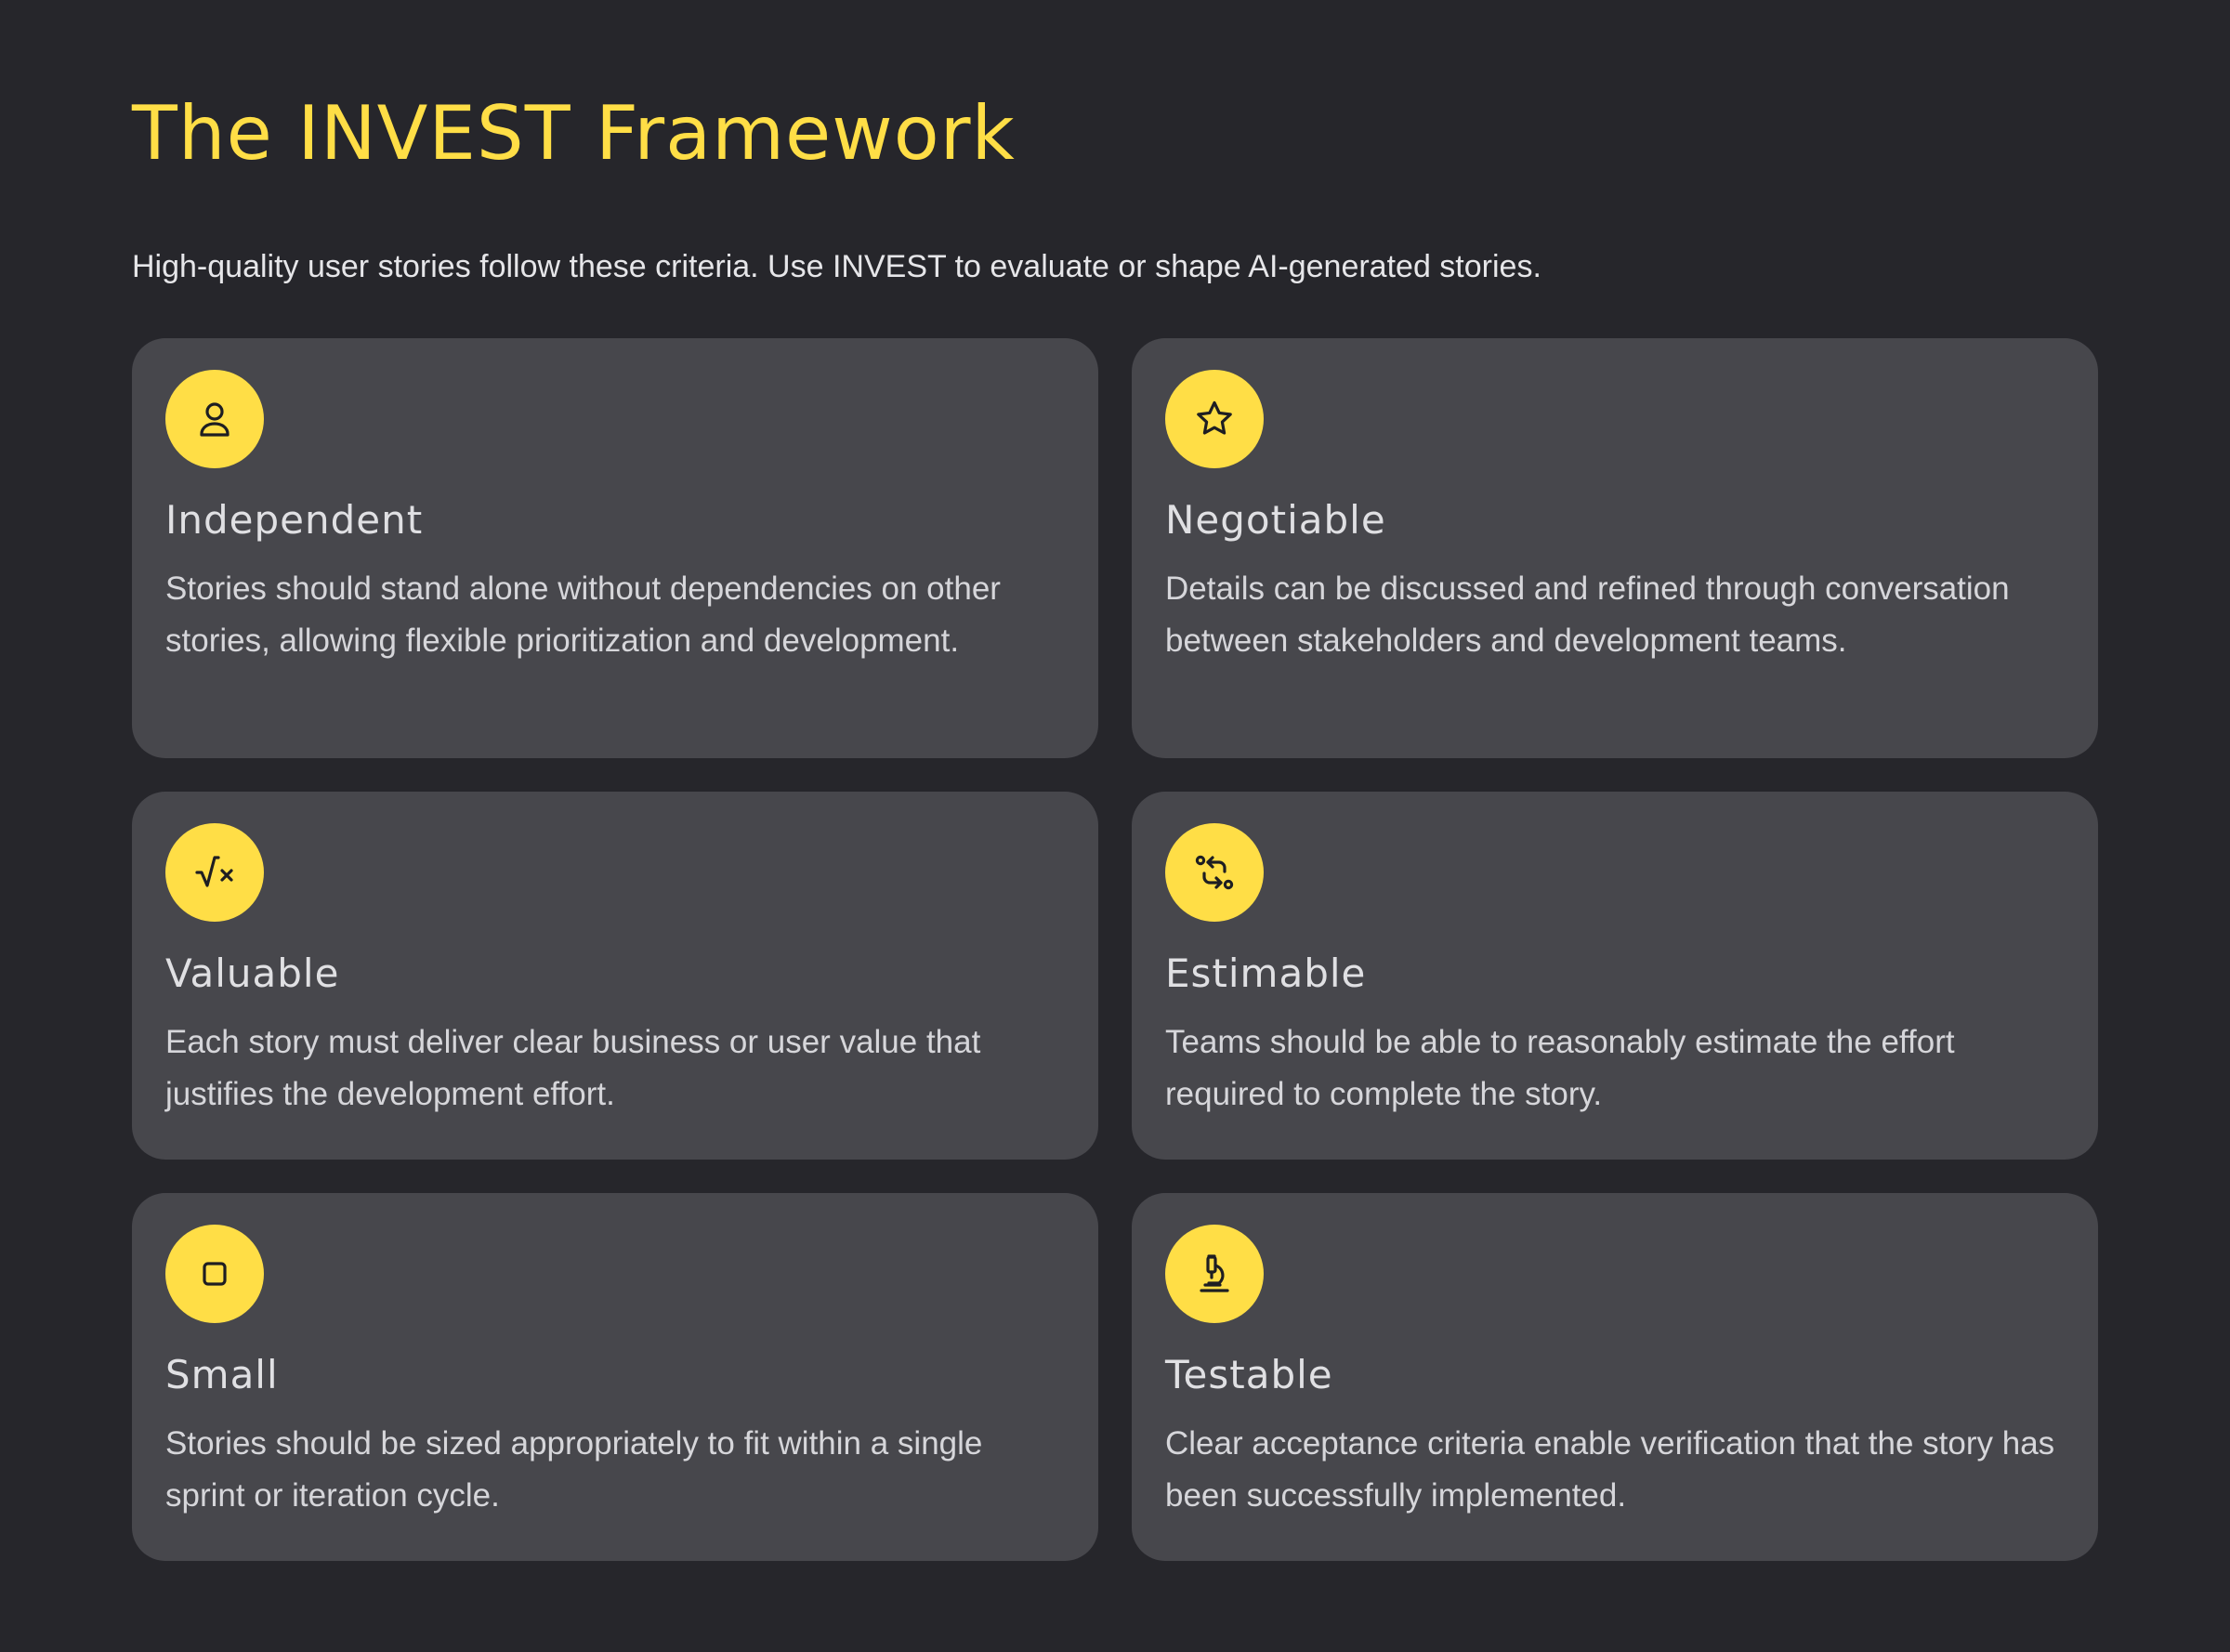 Image resolution: width=2230 pixels, height=1652 pixels. I want to click on square-root-variable-icon, so click(214, 871).